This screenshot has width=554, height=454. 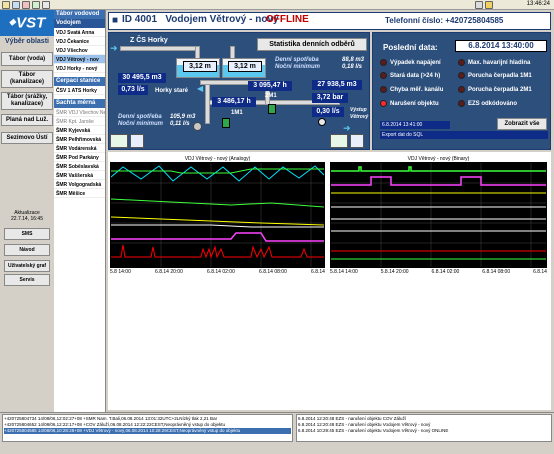 I want to click on list-item: ŠMR Vodárenská, so click(x=79, y=148).